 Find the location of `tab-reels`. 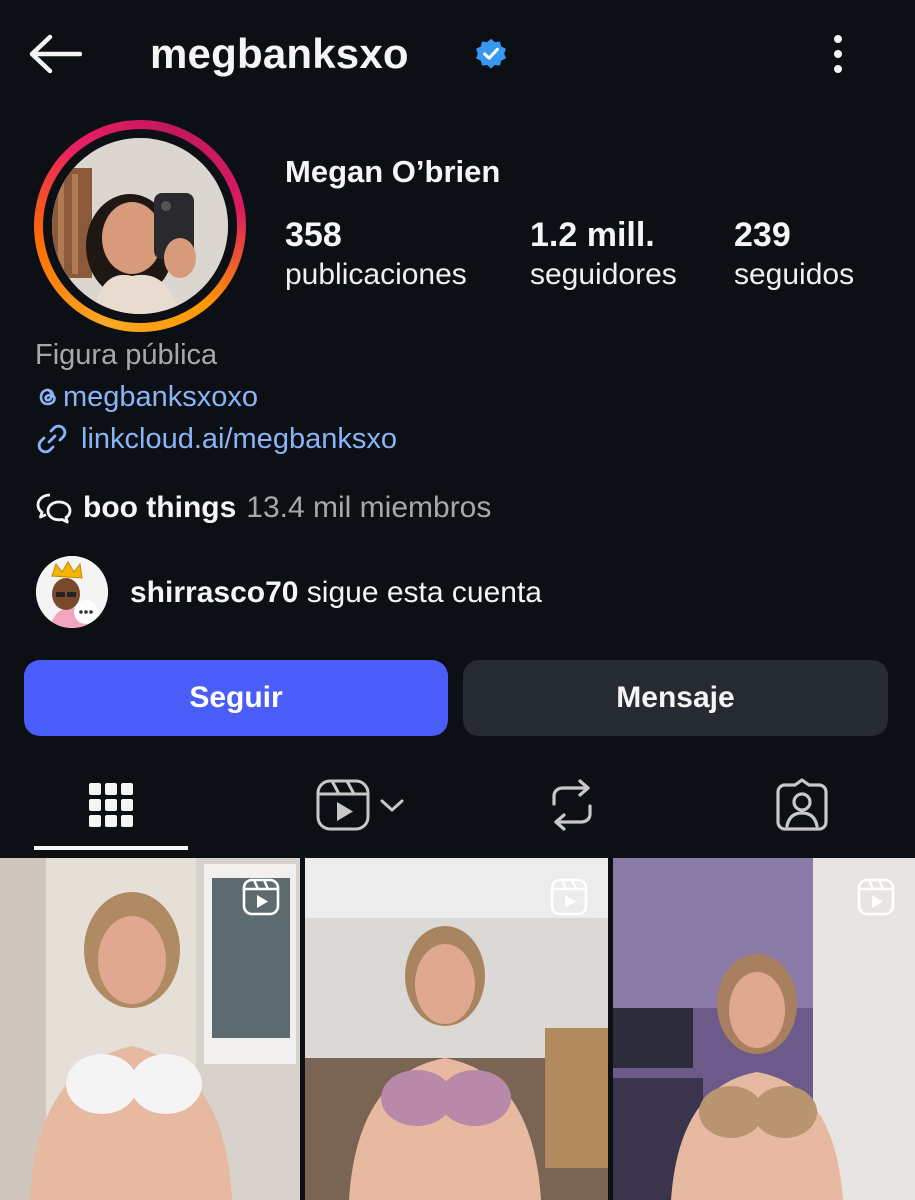

tab-reels is located at coordinates (360, 805).